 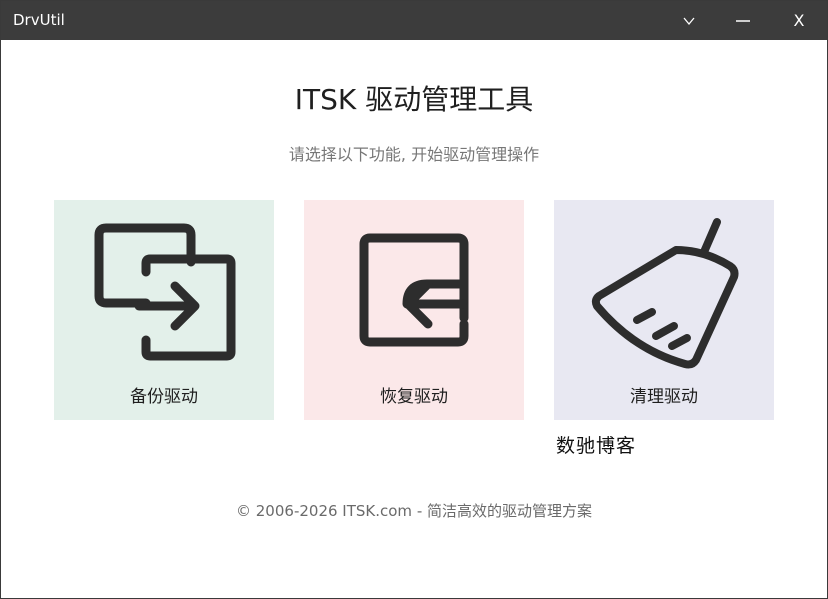 I want to click on backup-driver-card: 备份驱动, so click(x=164, y=310).